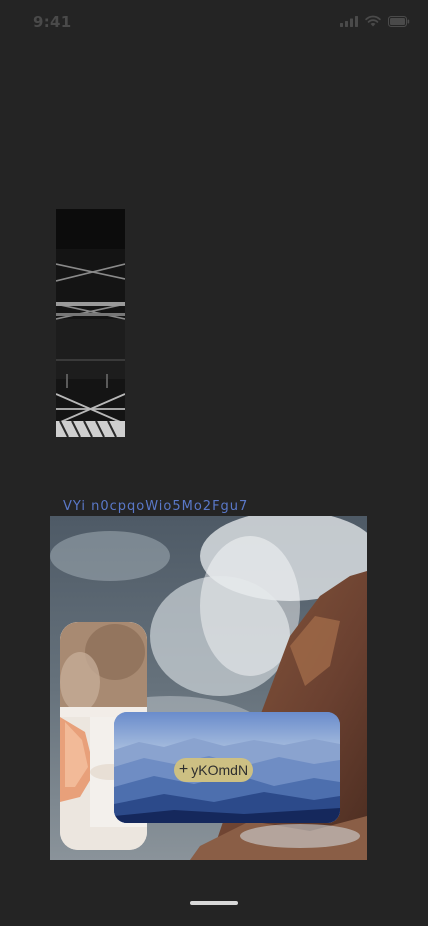 This screenshot has width=428, height=926. What do you see at coordinates (220, 770) in the screenshot?
I see `add-button-label: yKOmdN` at bounding box center [220, 770].